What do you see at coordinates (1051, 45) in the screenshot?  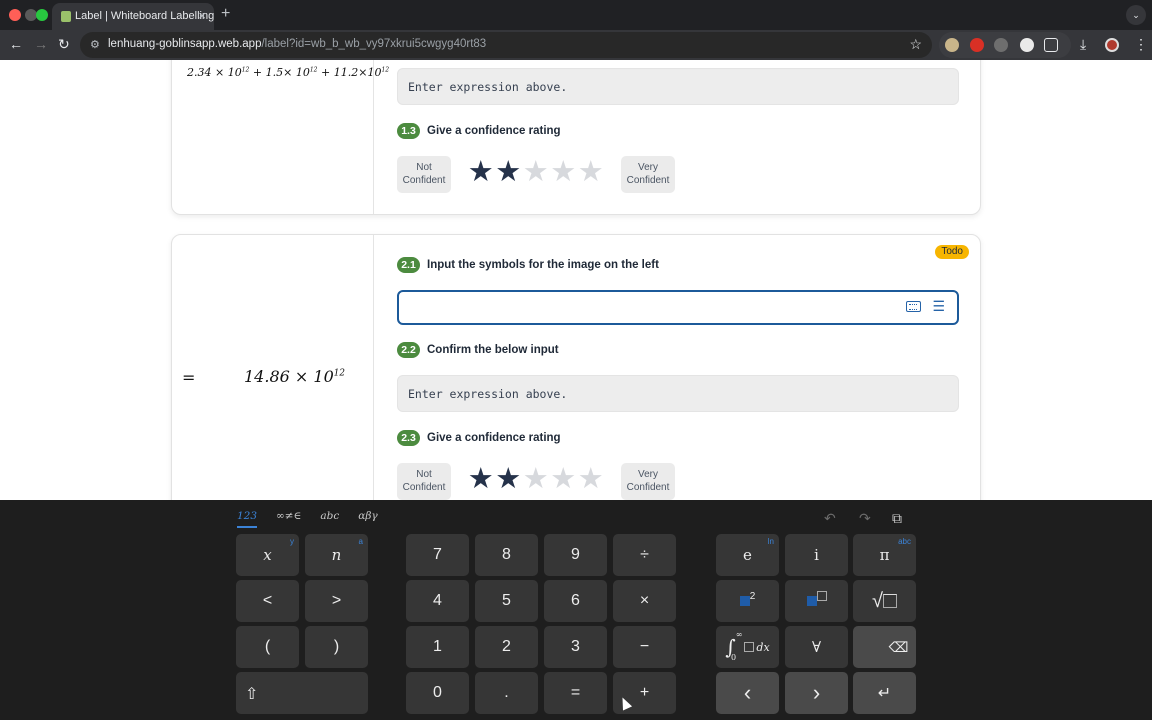 I see `extensions-puzzle-icon` at bounding box center [1051, 45].